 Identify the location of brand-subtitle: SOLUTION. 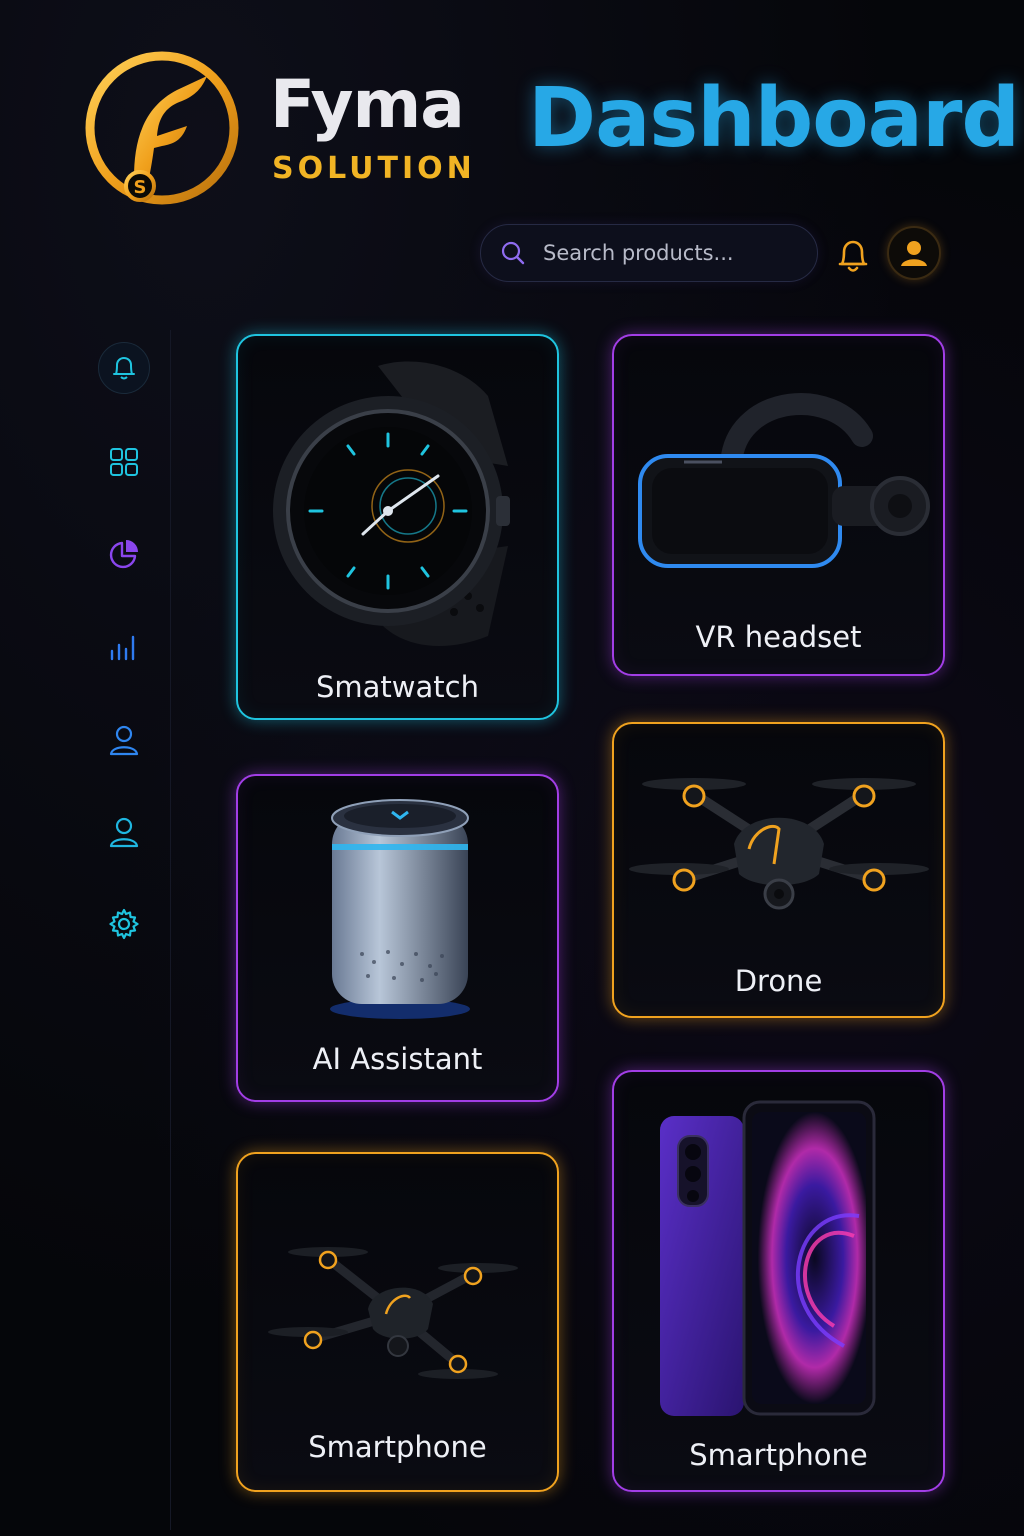
(374, 168).